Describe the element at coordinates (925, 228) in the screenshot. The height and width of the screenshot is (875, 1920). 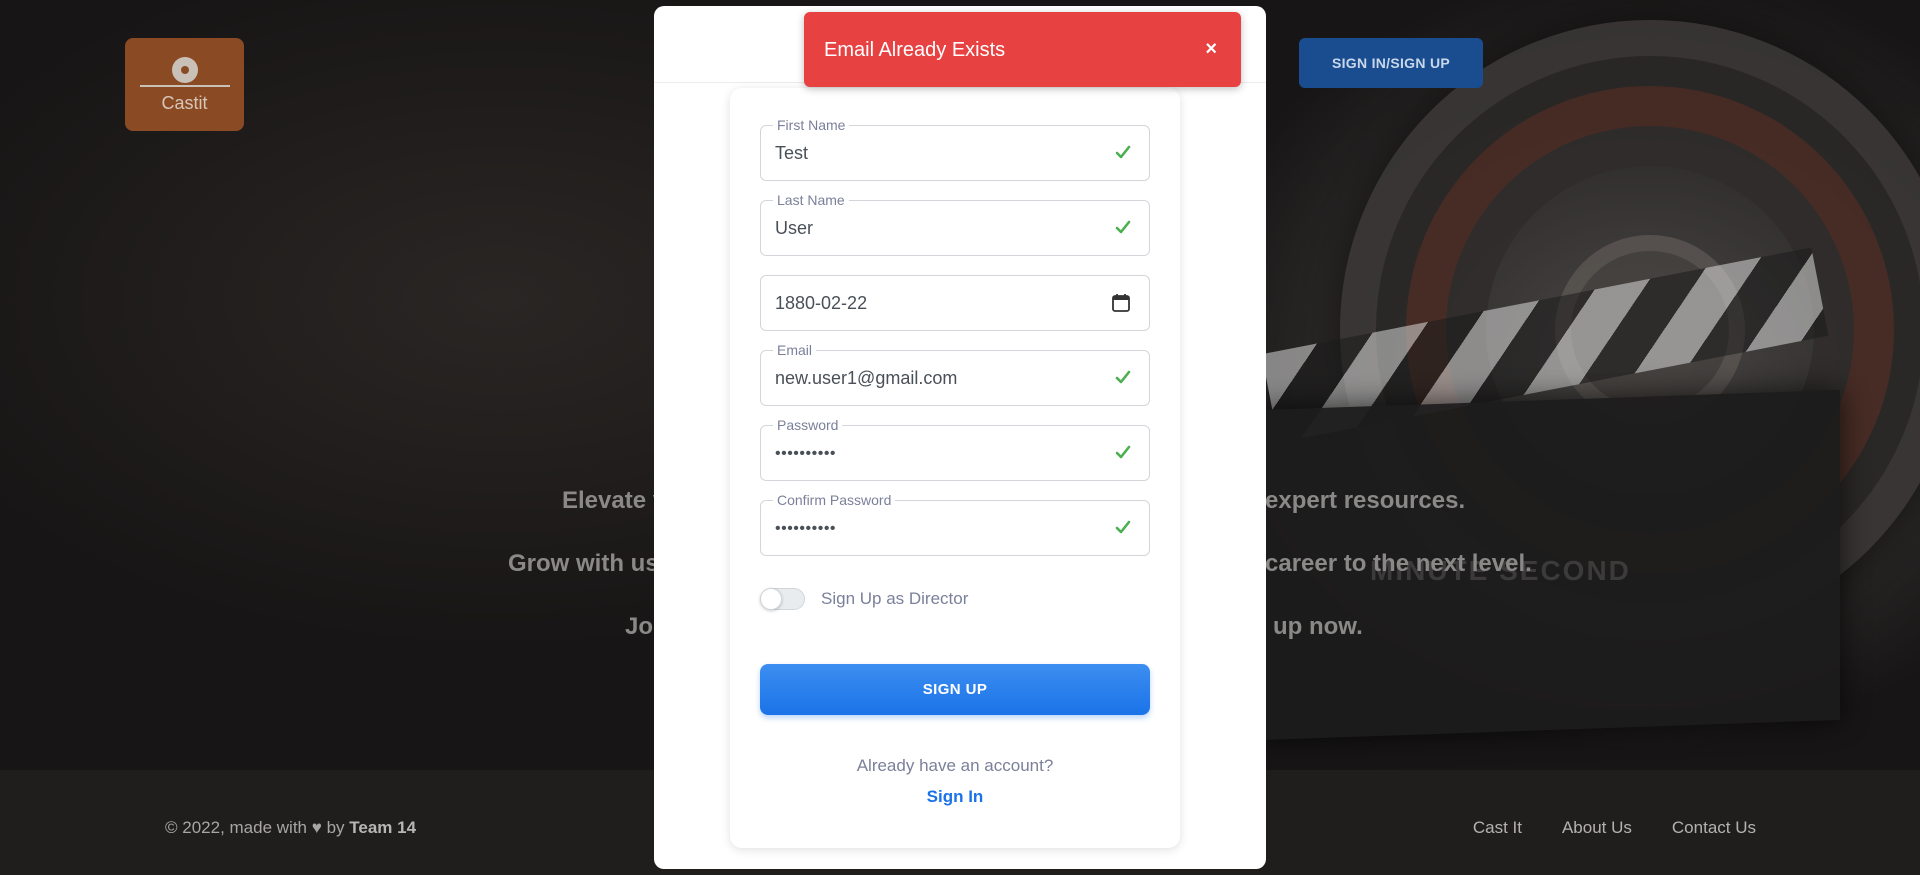
I see `last-name-value: User` at that location.